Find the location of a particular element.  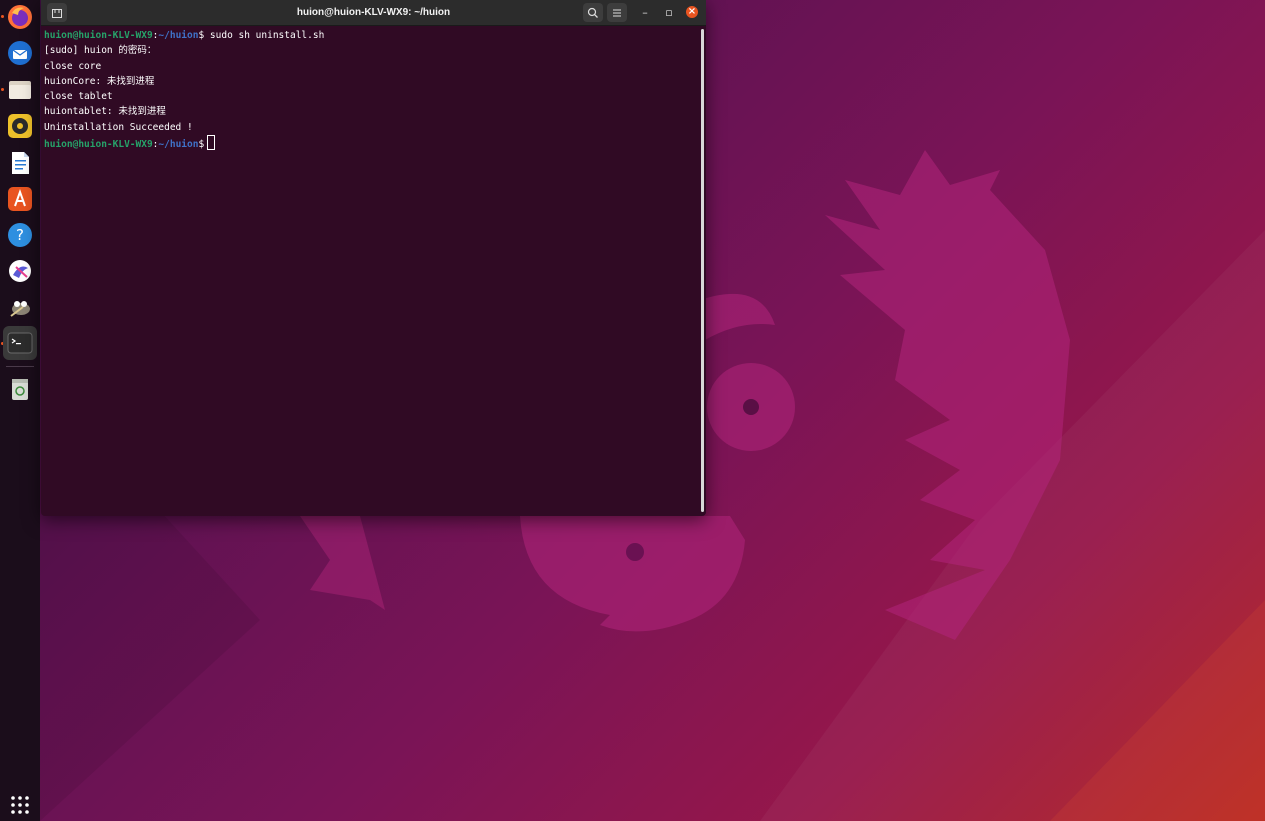

show-apps-button is located at coordinates (20, 804).